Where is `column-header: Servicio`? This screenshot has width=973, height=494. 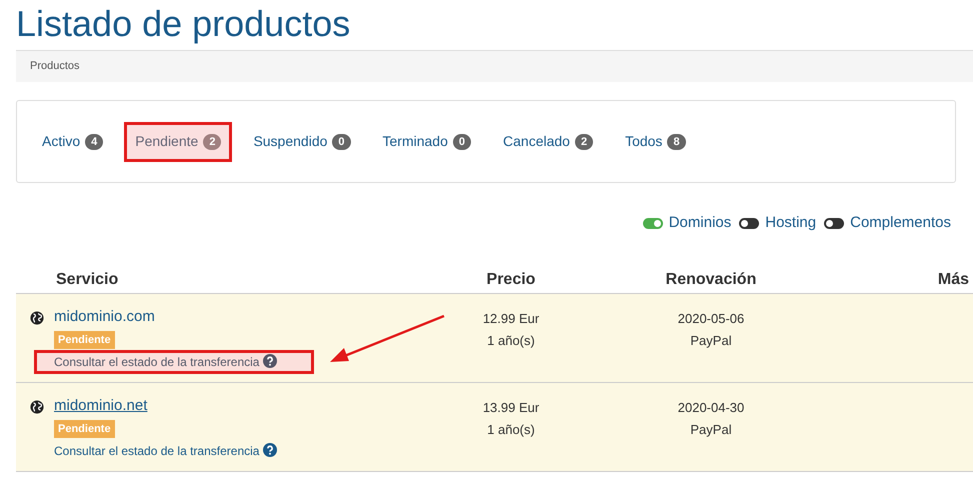 column-header: Servicio is located at coordinates (87, 280).